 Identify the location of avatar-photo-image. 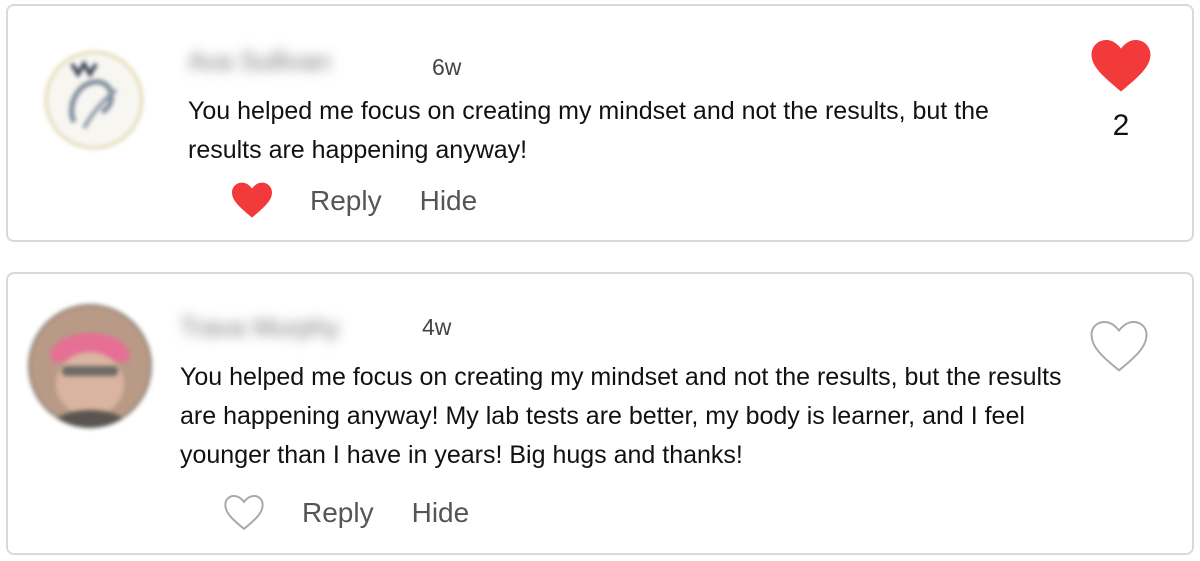
(90, 366).